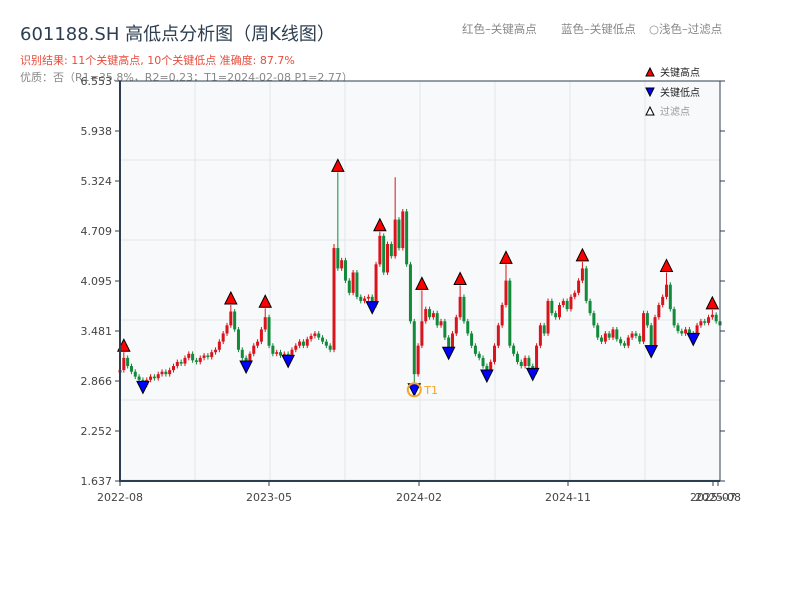 This screenshot has height=600, width=800. I want to click on y-tick-label: 3.481, so click(97, 331).